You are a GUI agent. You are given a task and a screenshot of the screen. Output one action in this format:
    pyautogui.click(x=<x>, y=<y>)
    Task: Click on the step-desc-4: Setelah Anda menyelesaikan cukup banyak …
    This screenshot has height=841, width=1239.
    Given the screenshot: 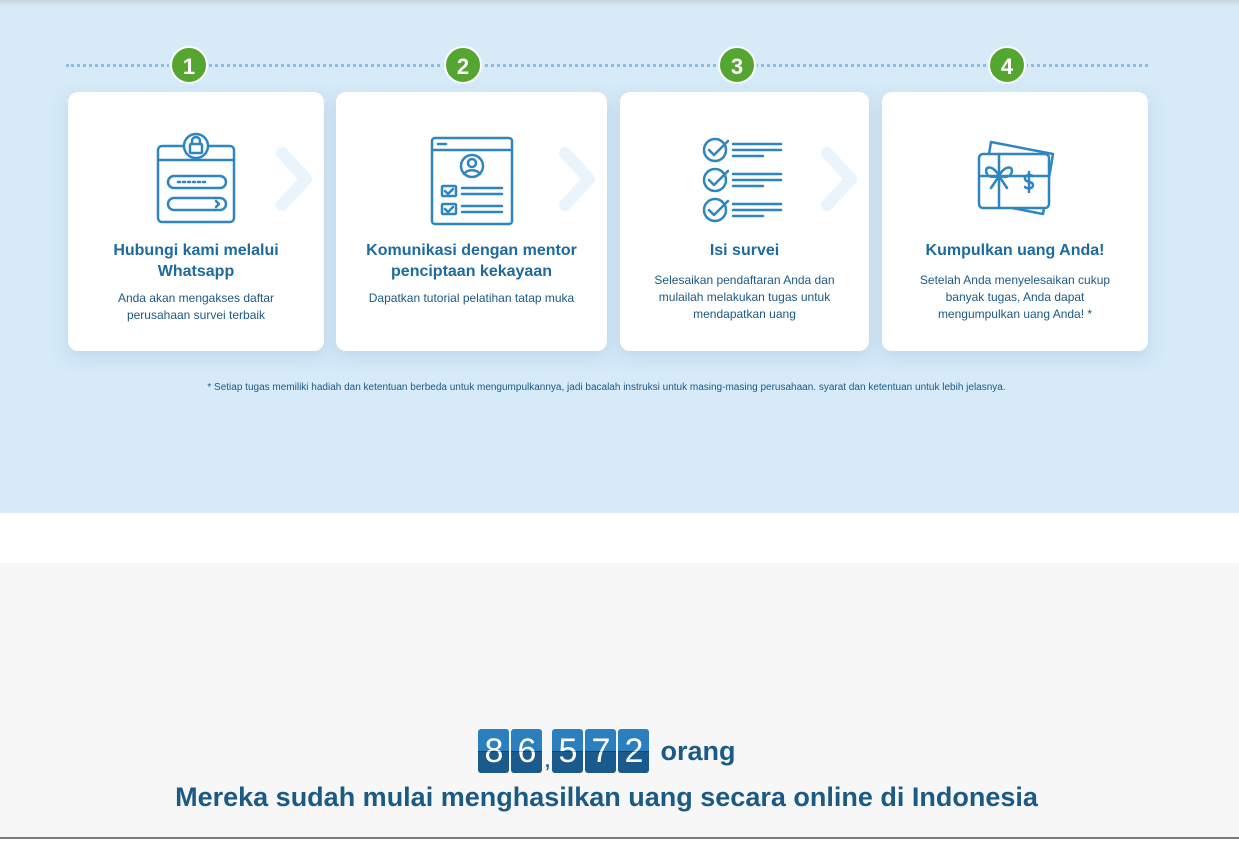 What is the action you would take?
    pyautogui.click(x=1015, y=297)
    